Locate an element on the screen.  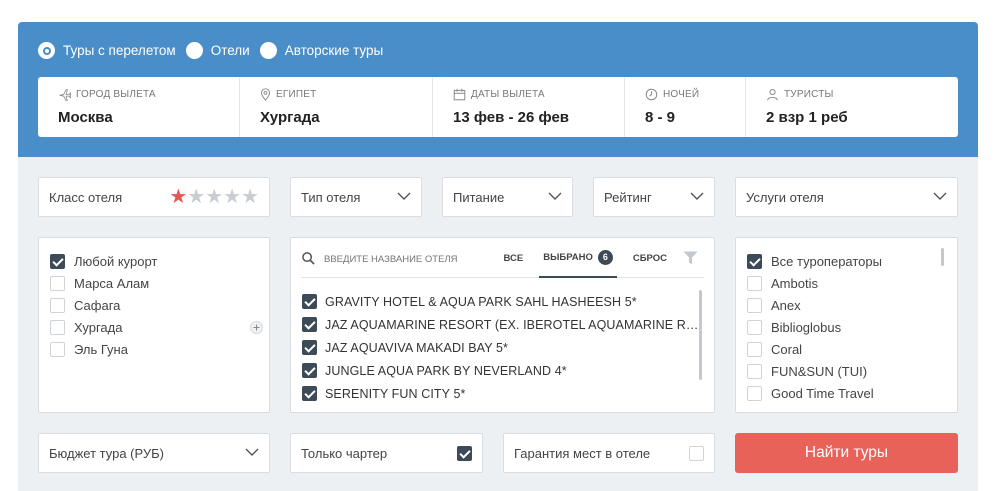
hotel-tabs: ВСЕ ВЫБРАНО 6 СБРОС is located at coordinates (593, 258).